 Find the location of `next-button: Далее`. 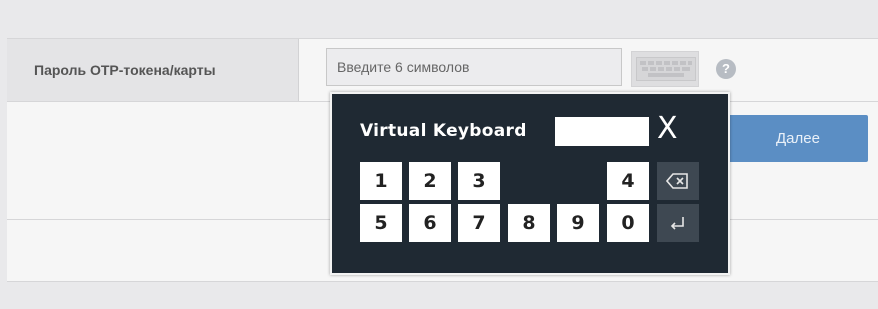

next-button: Далее is located at coordinates (788, 138).